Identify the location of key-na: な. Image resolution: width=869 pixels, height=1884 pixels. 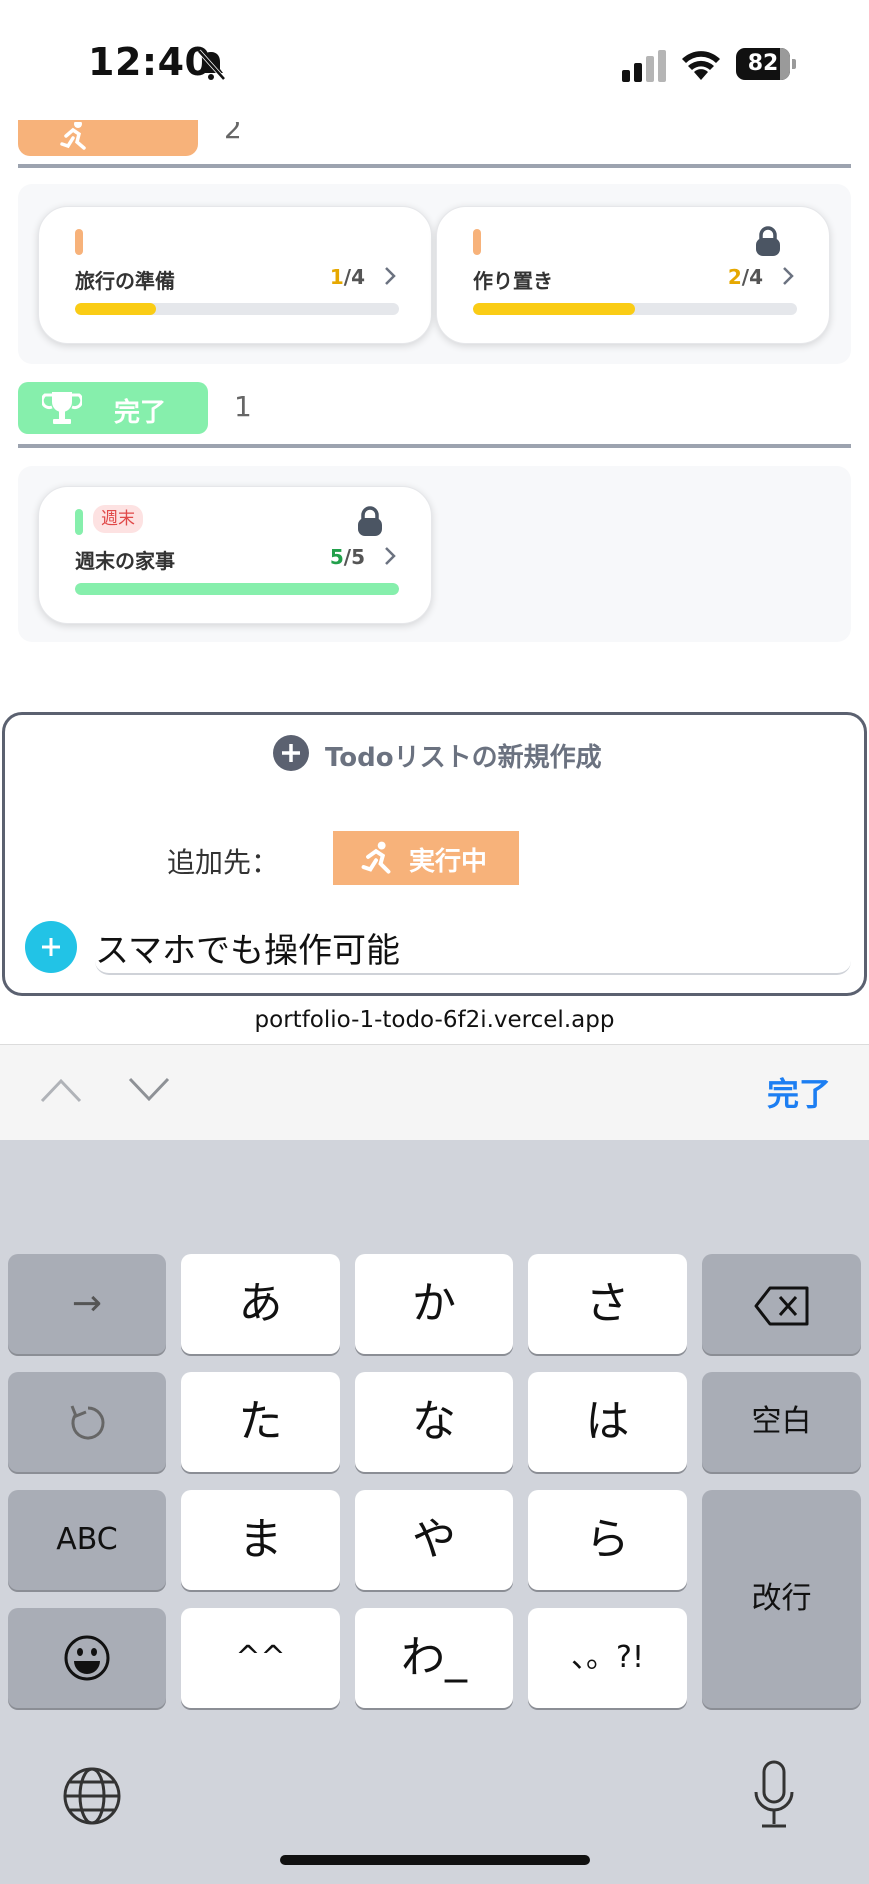
(434, 1422).